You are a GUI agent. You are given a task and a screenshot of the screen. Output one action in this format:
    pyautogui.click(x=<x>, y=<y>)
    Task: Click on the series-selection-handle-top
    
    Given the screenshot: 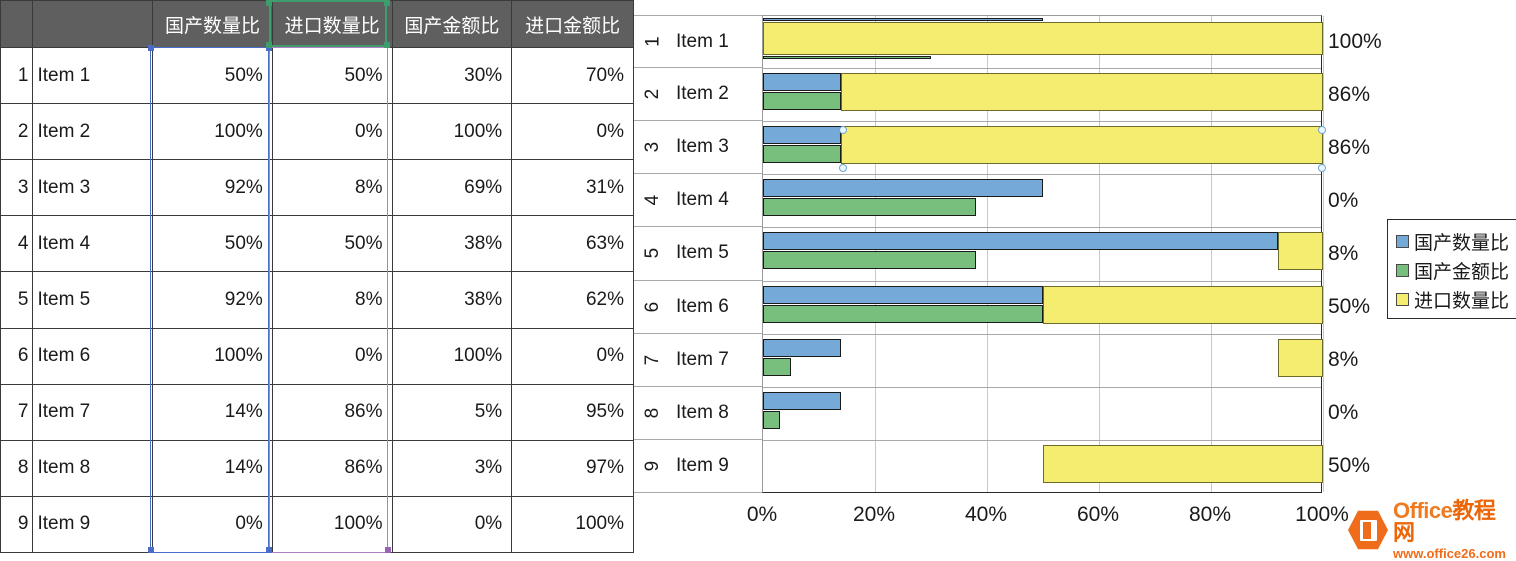 What is the action you would take?
    pyautogui.click(x=1322, y=130)
    